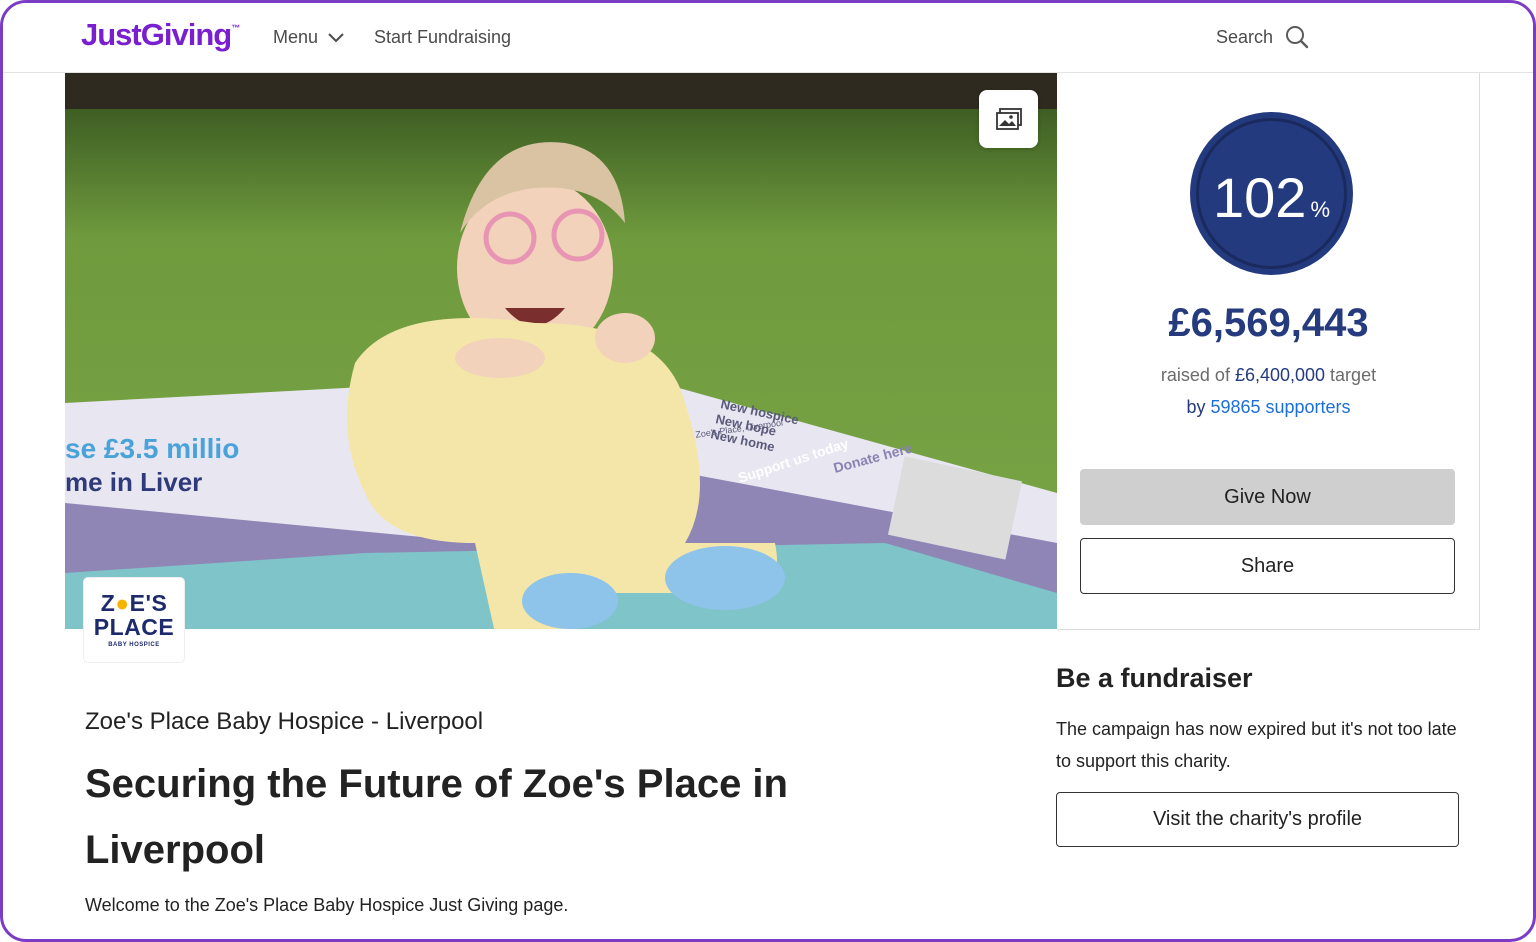 The height and width of the screenshot is (942, 1536). What do you see at coordinates (1197, 375) in the screenshot?
I see `raised-prefix: raised of` at bounding box center [1197, 375].